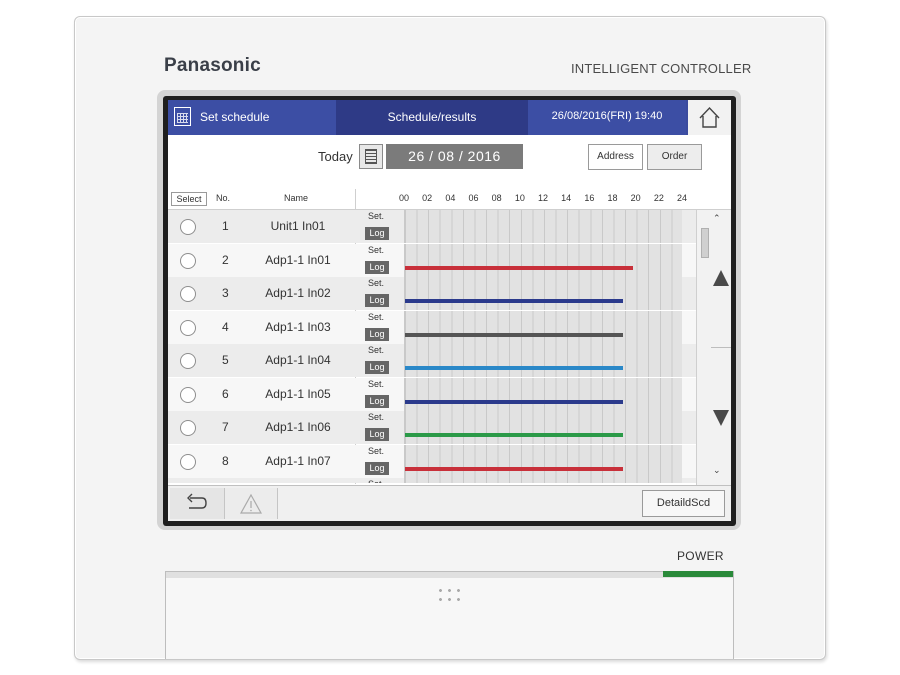  I want to click on detail-schedule-button: DetaildScd, so click(683, 503).